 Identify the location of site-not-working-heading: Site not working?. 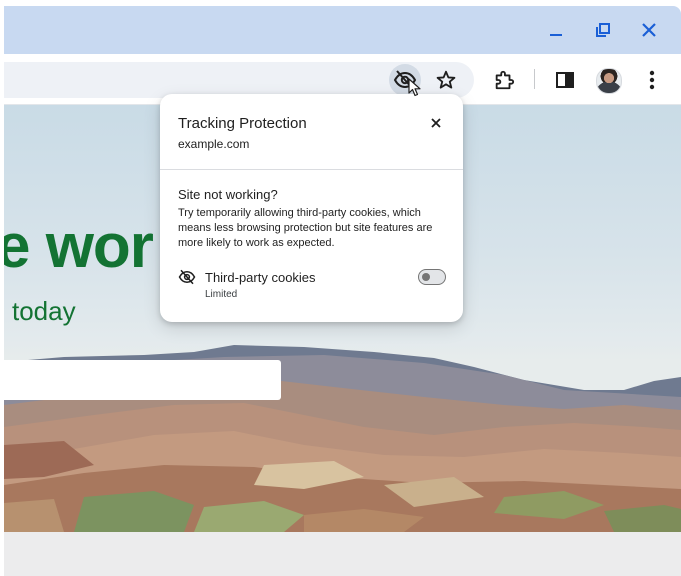
(228, 194).